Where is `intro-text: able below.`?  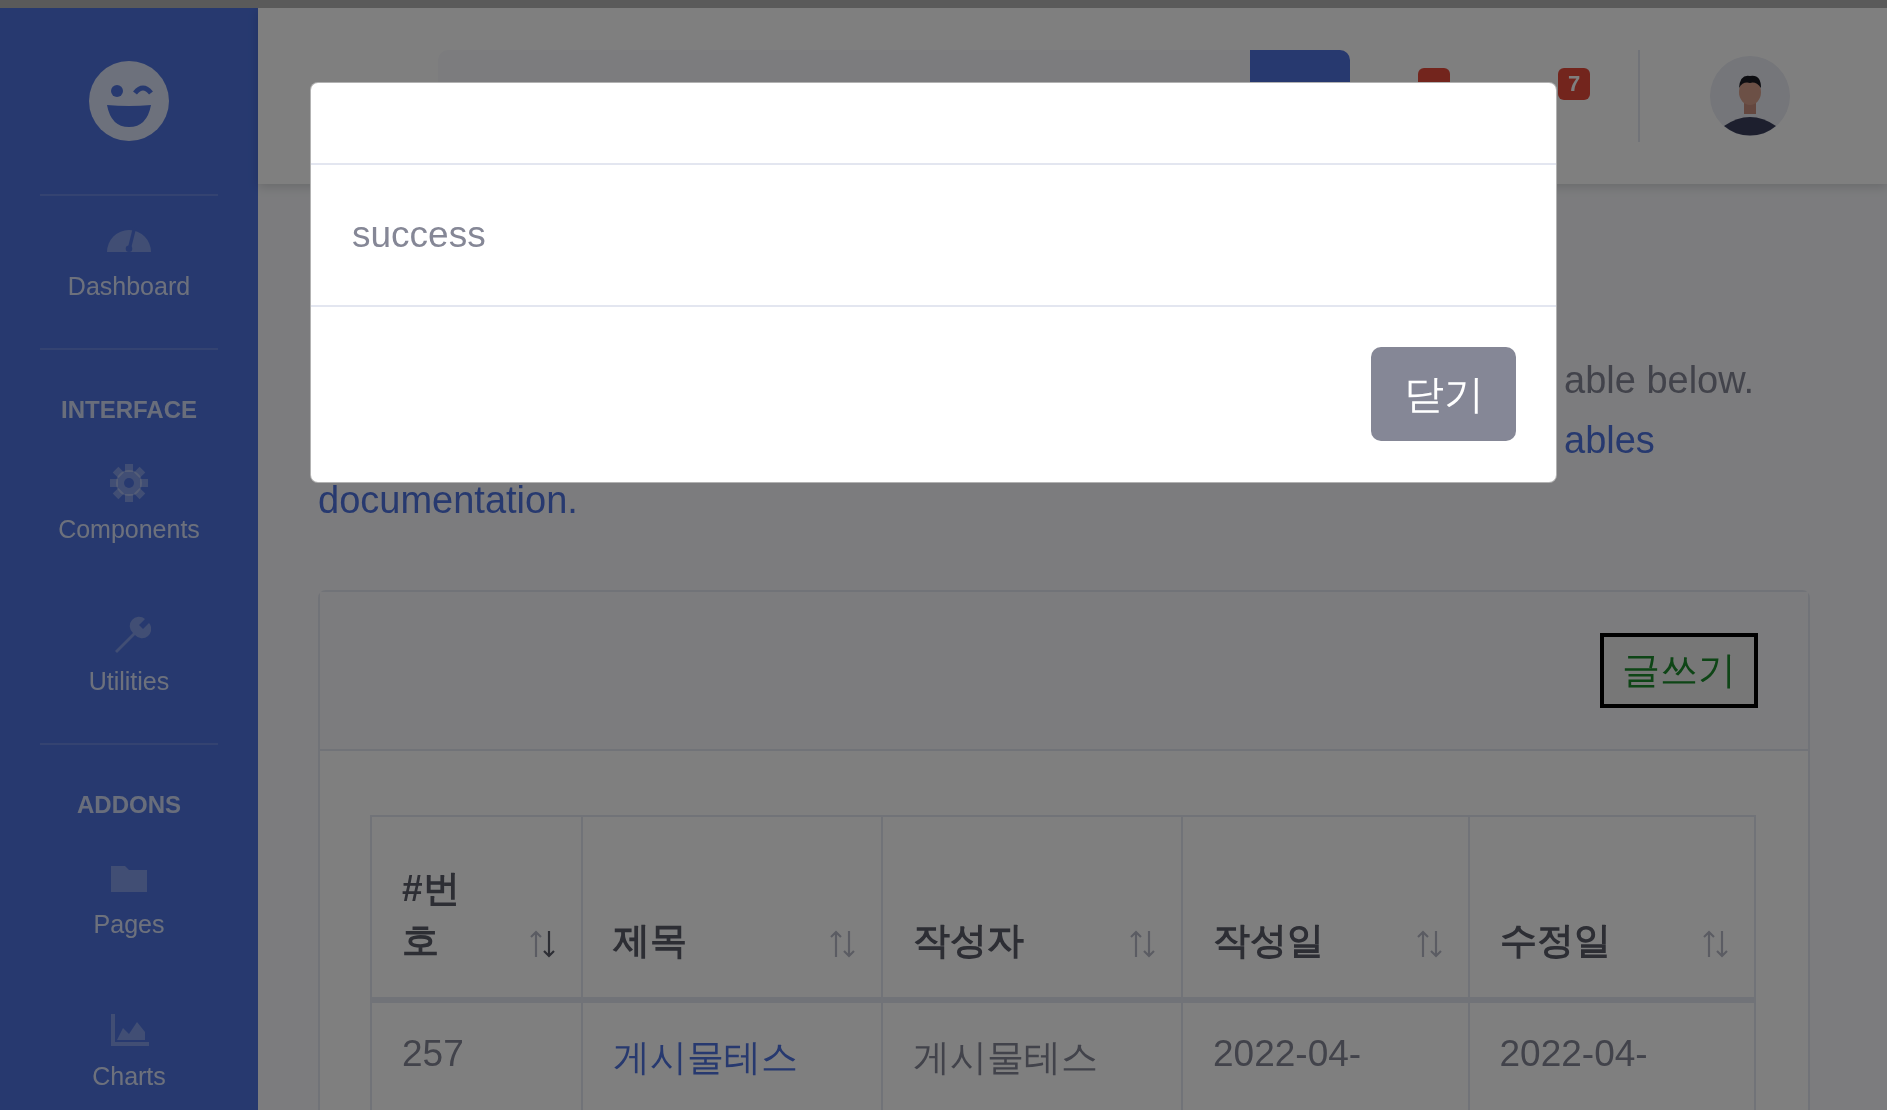 intro-text: able below. is located at coordinates (1659, 380).